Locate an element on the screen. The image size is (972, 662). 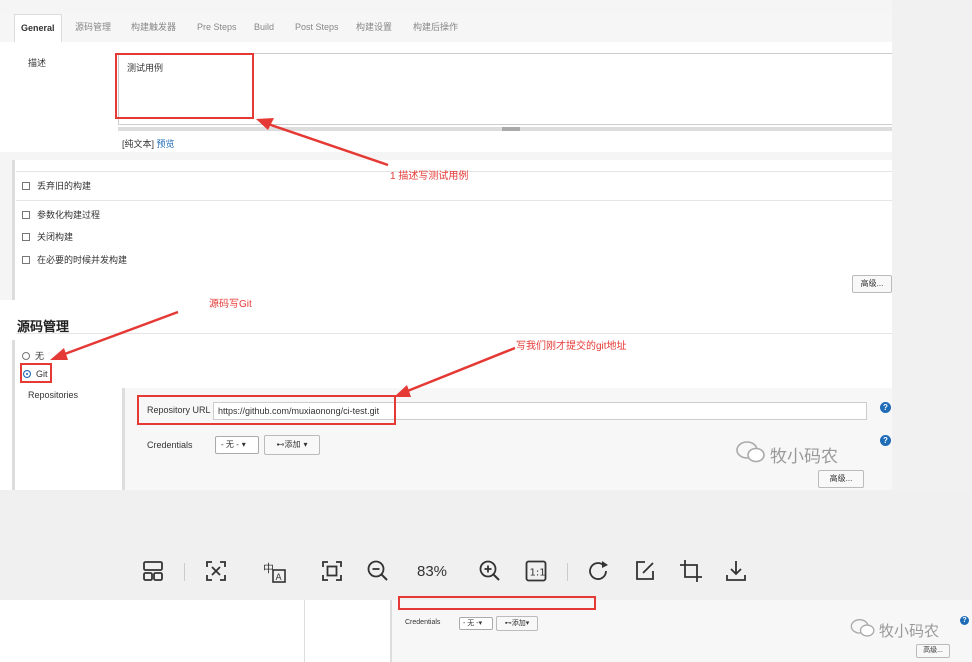
viewer-background is located at coordinates (932, 245).